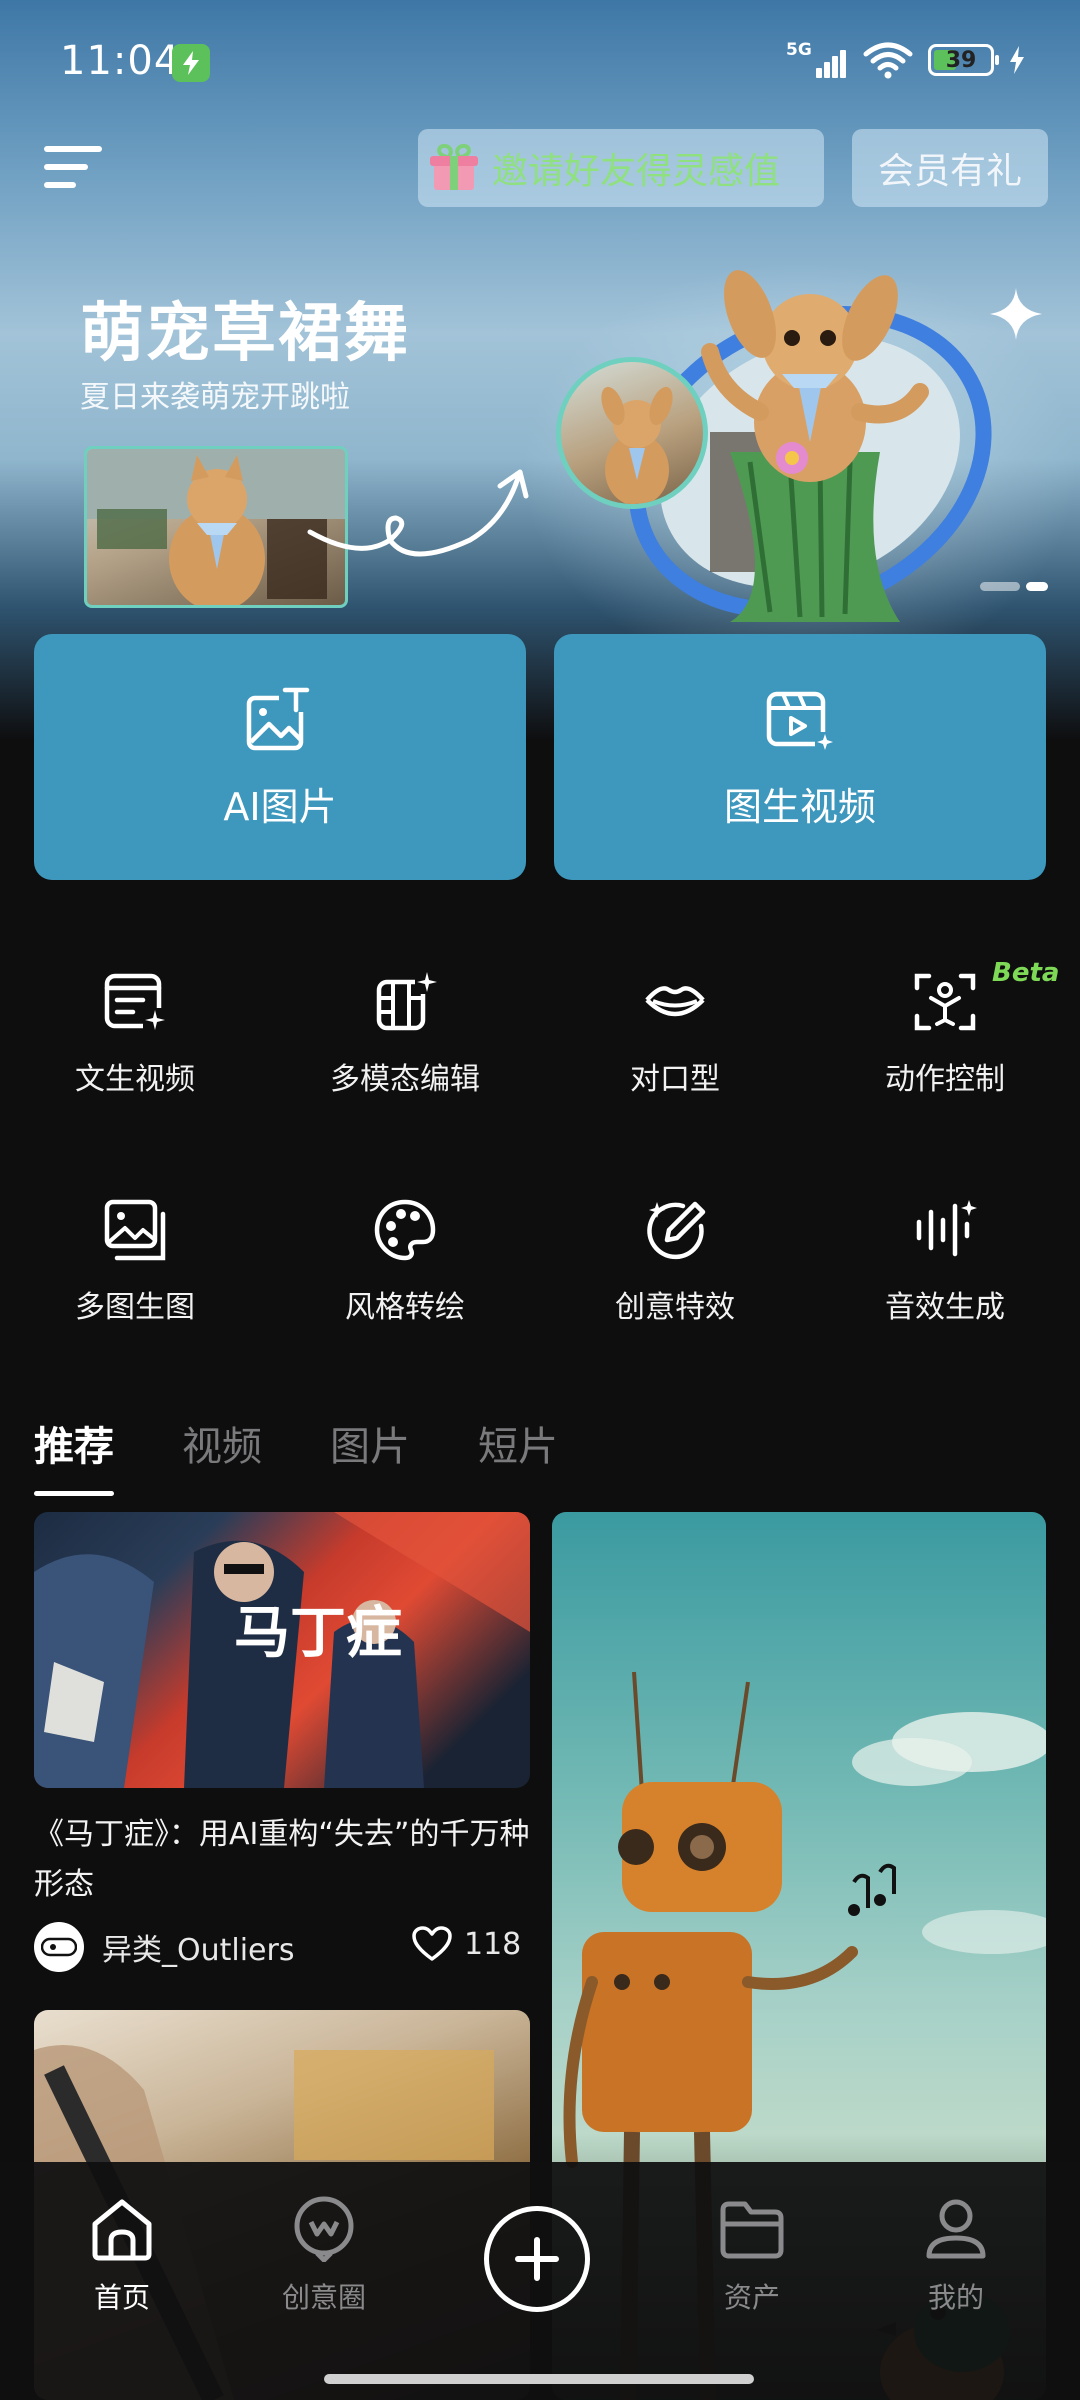  I want to click on battery-icon: 39, so click(963, 60).